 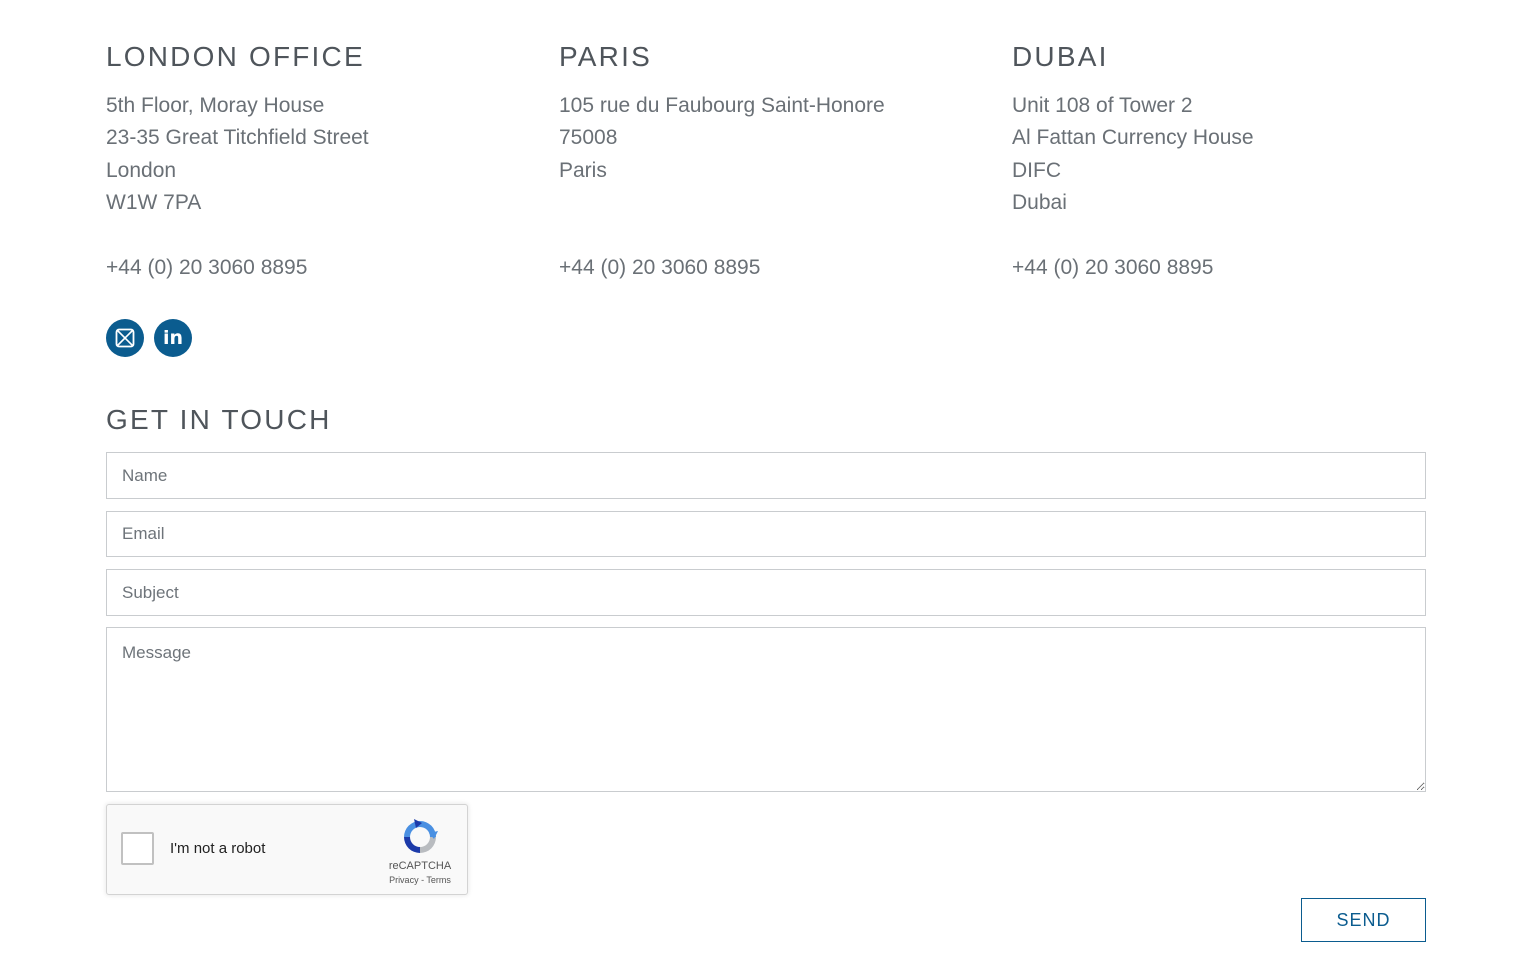 I want to click on envelope-icon, so click(x=125, y=338).